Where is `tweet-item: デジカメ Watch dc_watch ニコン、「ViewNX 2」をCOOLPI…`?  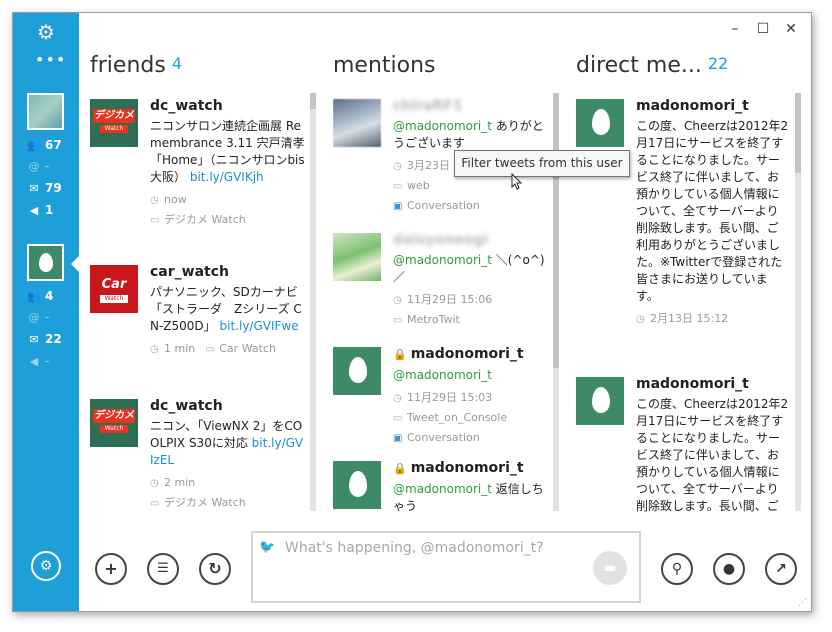 tweet-item: デジカメ Watch dc_watch ニコン、「ViewNX 2」をCOOLPI… is located at coordinates (198, 455).